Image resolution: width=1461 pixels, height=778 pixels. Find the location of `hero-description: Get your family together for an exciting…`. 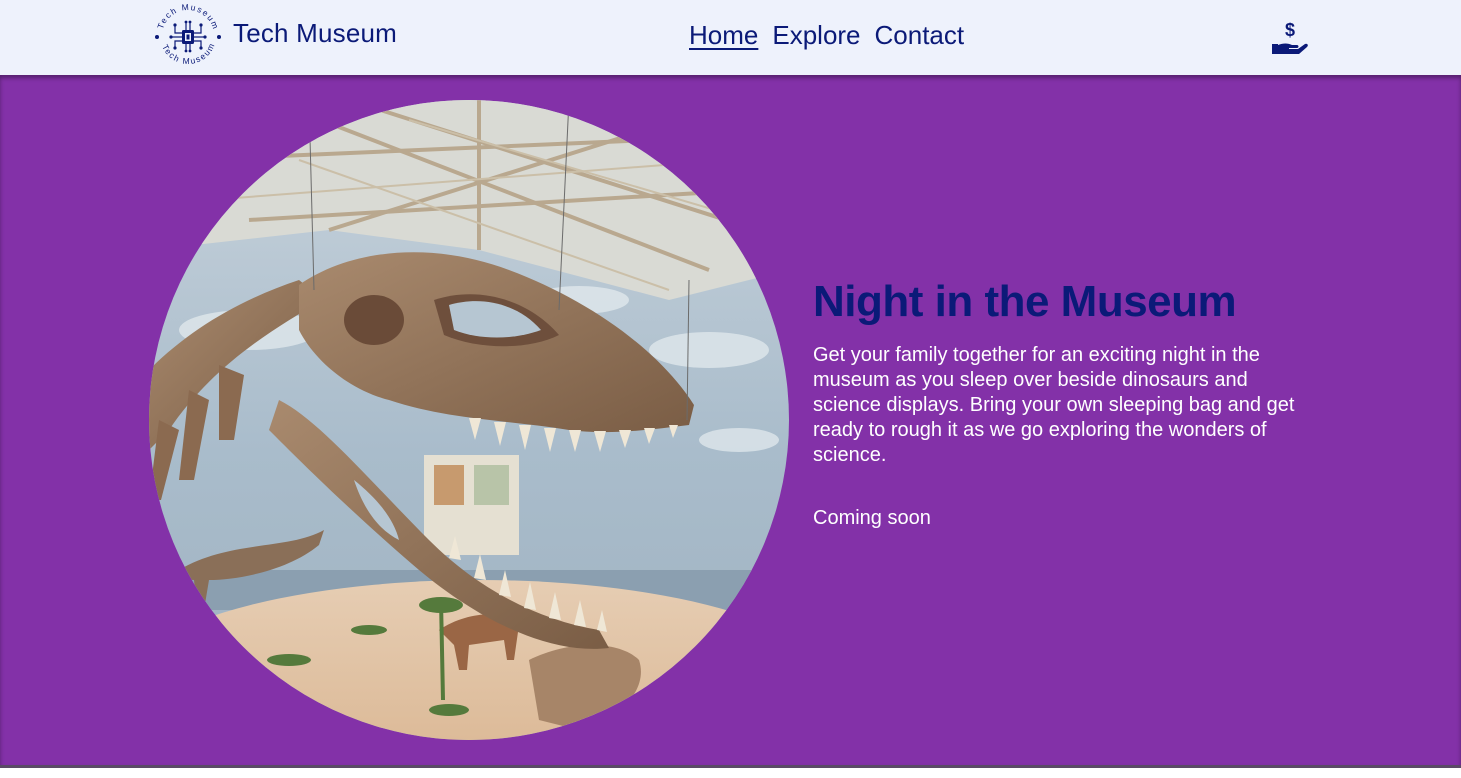

hero-description: Get your family together for an exciting… is located at coordinates (1054, 405).